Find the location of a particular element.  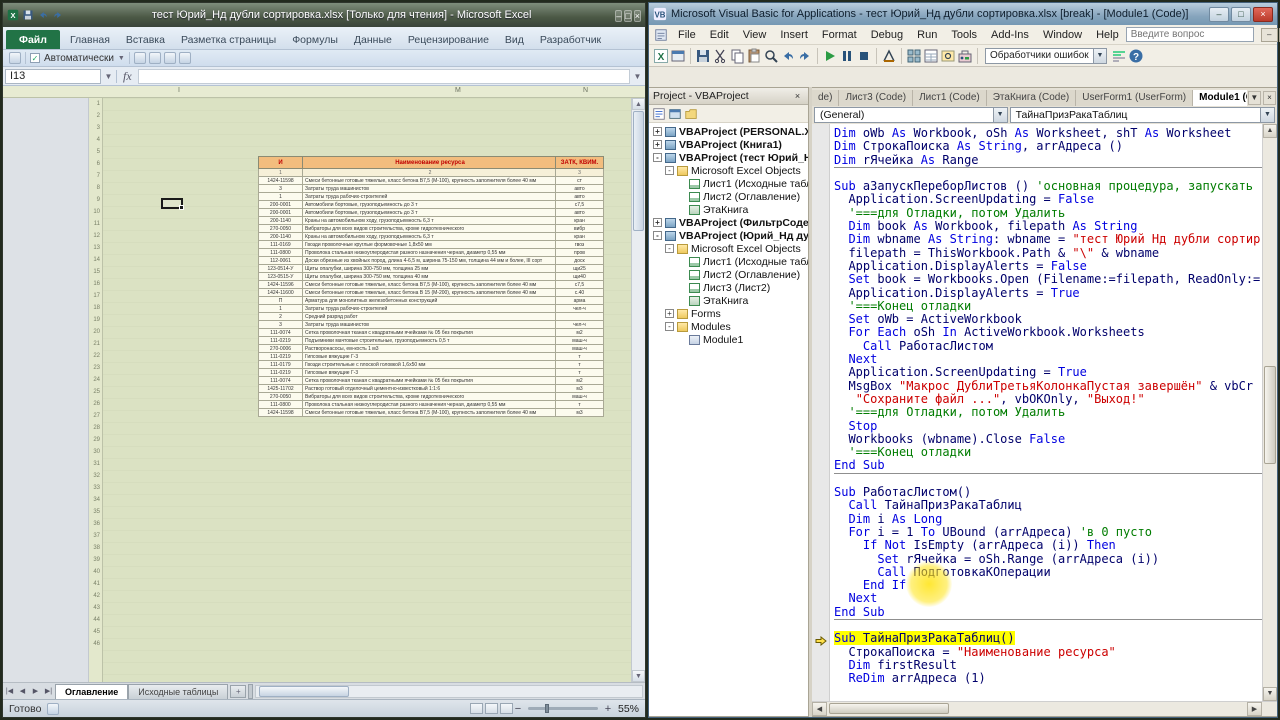

zoom-slider is located at coordinates (562, 708).